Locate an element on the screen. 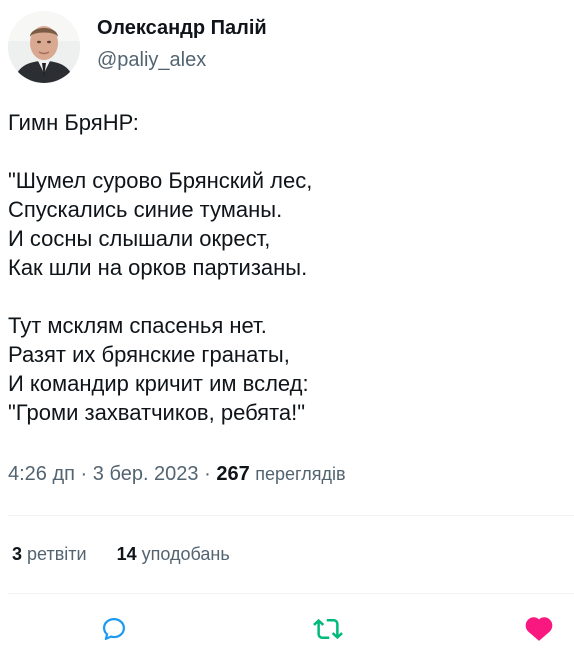  likes-label: уподобань is located at coordinates (185, 554).